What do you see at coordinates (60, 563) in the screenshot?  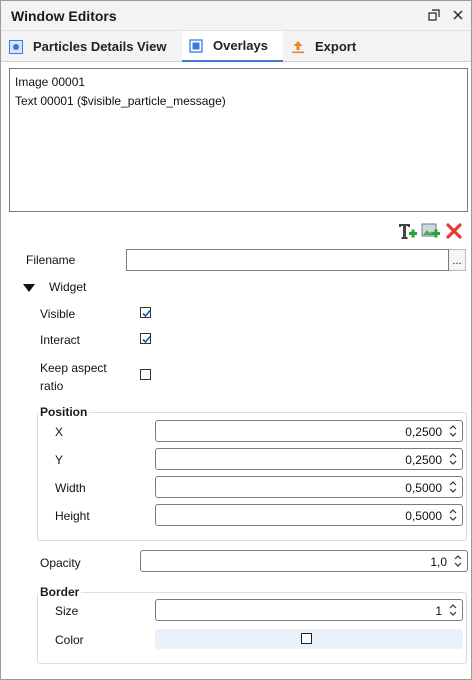 I see `opacity-label: Opacity` at bounding box center [60, 563].